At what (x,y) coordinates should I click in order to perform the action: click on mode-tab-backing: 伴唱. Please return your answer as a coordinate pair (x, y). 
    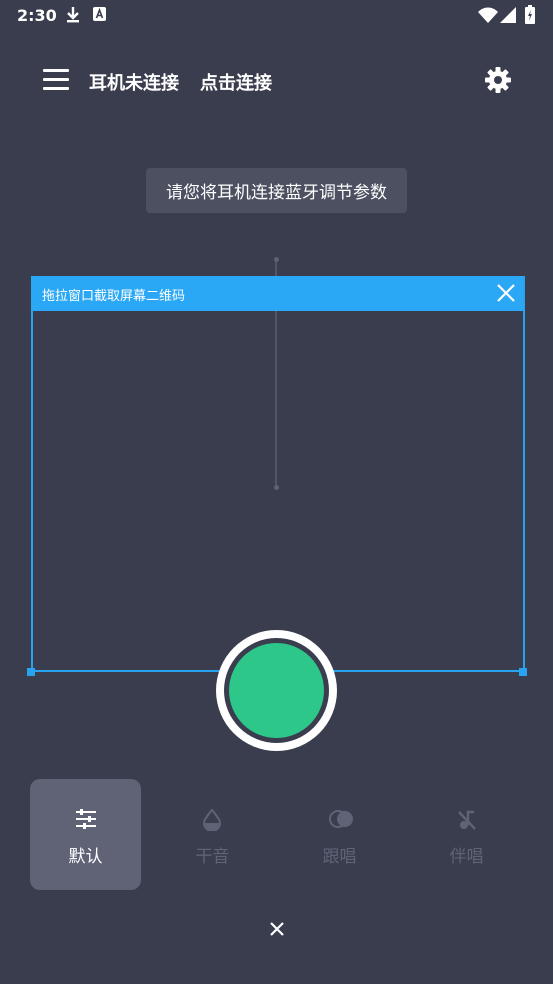
    Looking at the image, I should click on (466, 834).